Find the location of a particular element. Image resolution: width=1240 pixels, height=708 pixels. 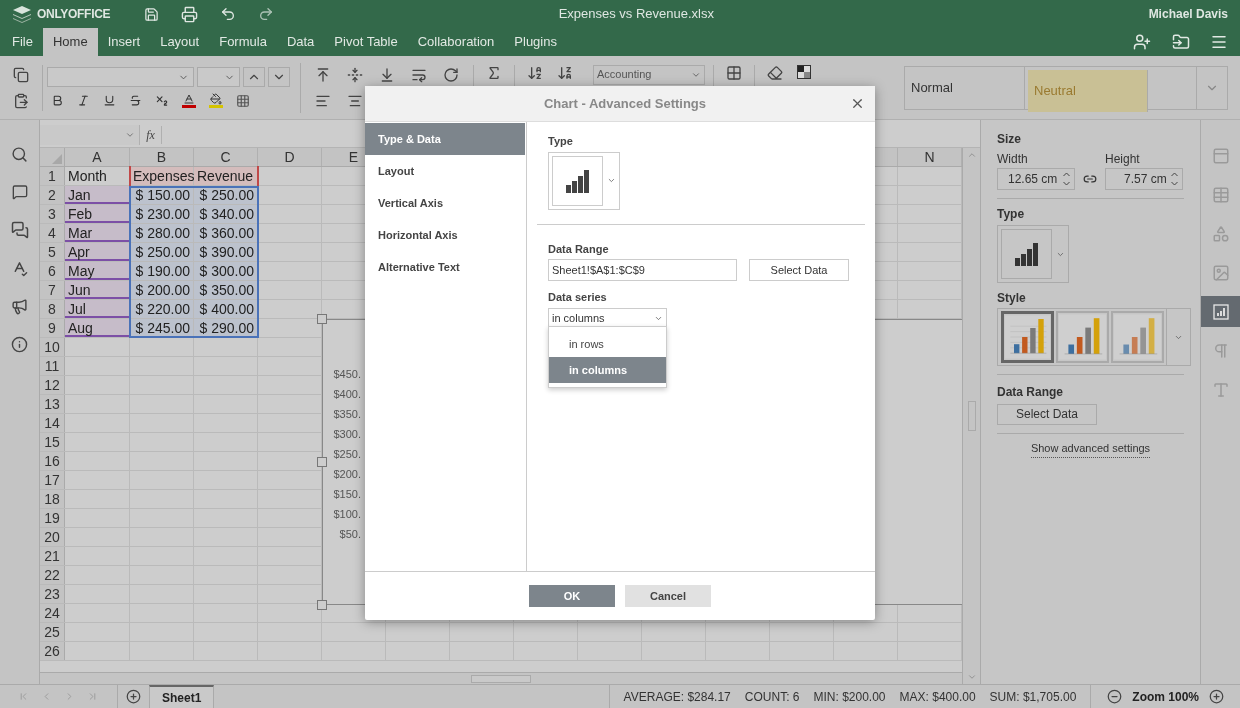

column-header: B is located at coordinates (162, 157).